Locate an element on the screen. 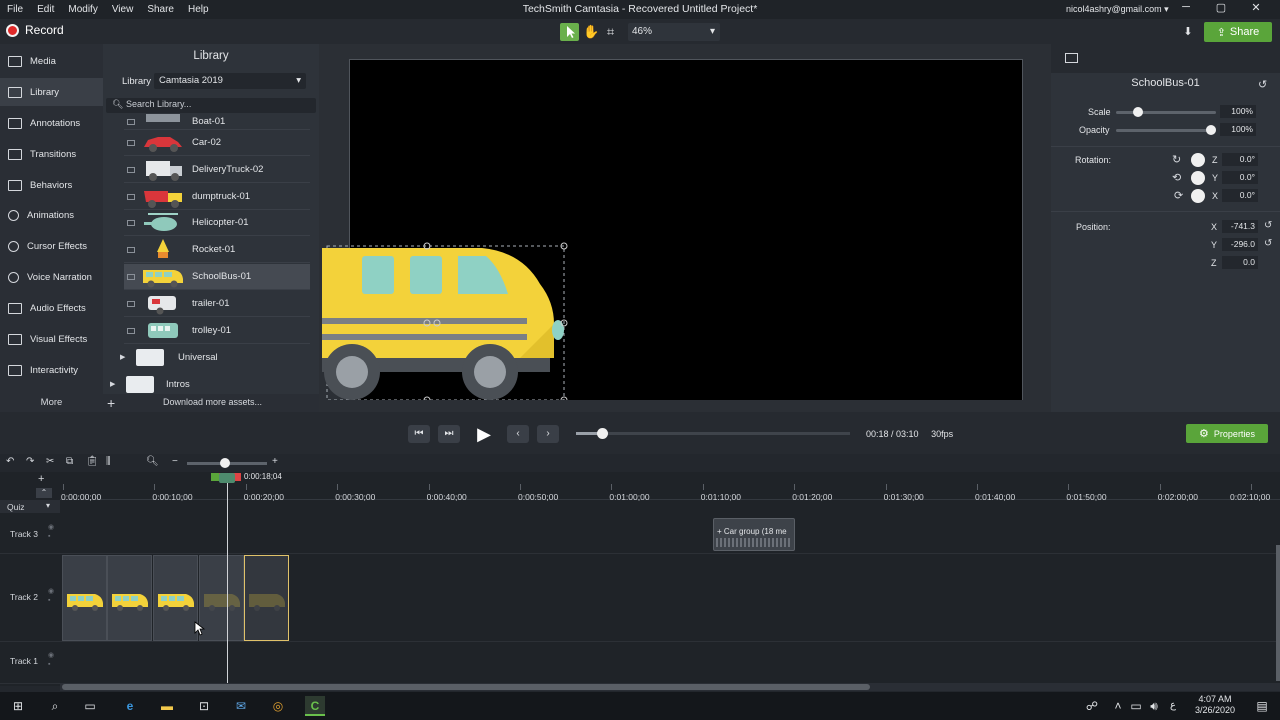 This screenshot has width=1280, height=720. nav-animations: Animations is located at coordinates (51, 215).